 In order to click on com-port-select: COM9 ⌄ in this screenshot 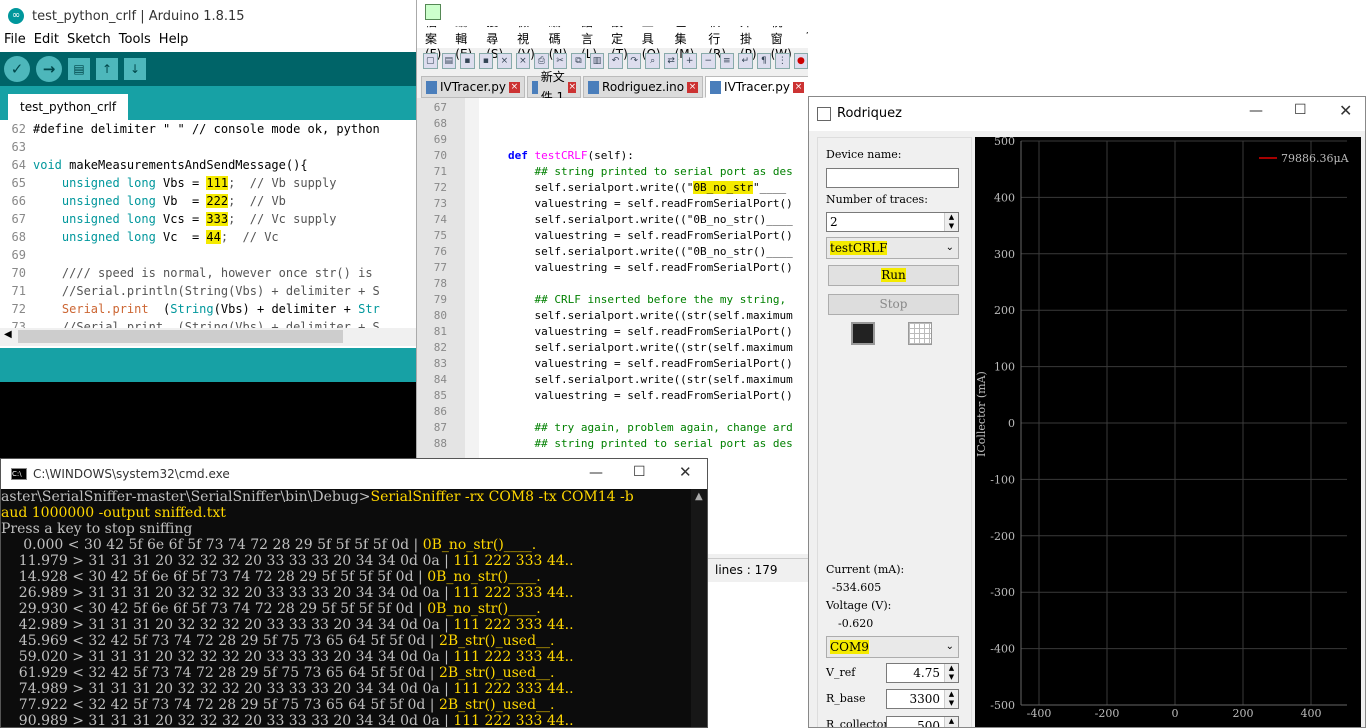, I will do `click(892, 647)`.